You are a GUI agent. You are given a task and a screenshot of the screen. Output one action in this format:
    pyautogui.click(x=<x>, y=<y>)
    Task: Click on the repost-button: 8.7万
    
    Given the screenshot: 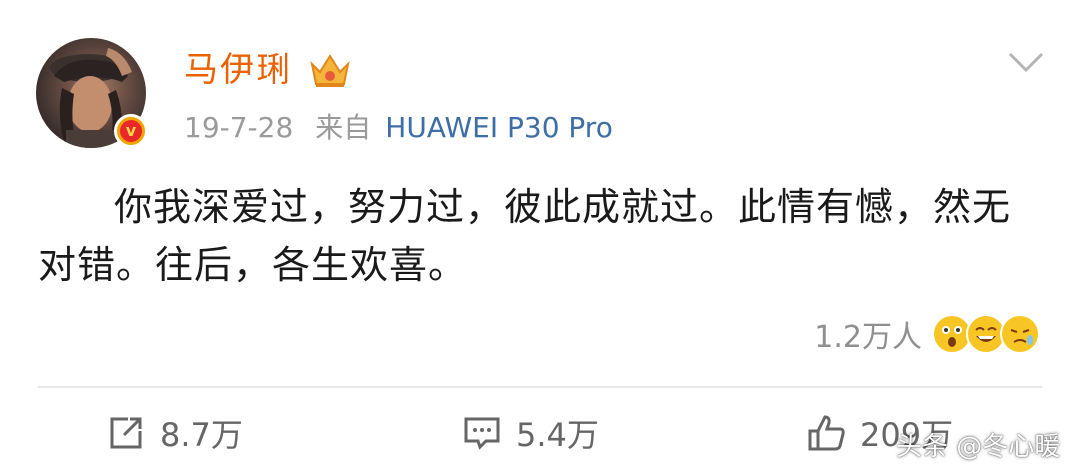 What is the action you would take?
    pyautogui.click(x=174, y=433)
    